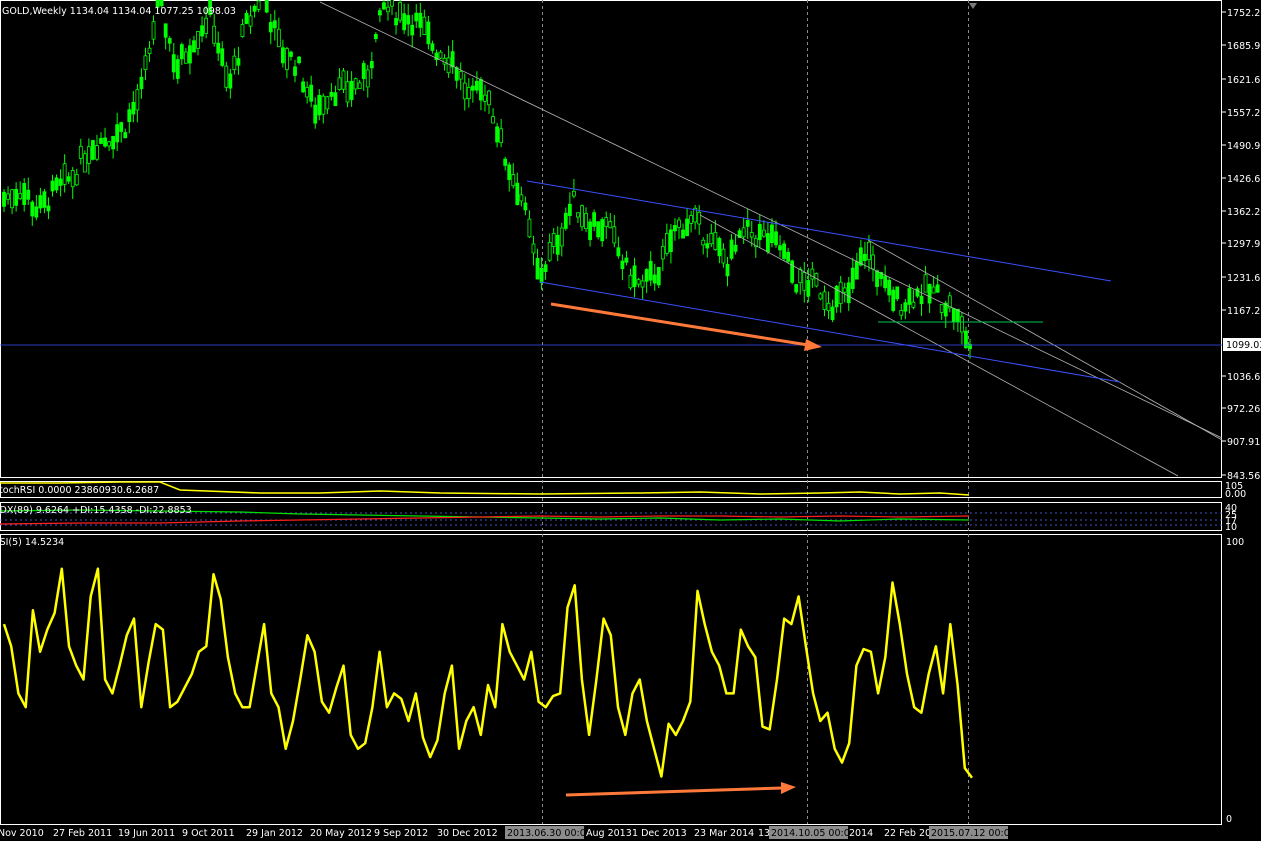 This screenshot has width=1261, height=841. I want to click on time-label-12: 2014, so click(861, 833).